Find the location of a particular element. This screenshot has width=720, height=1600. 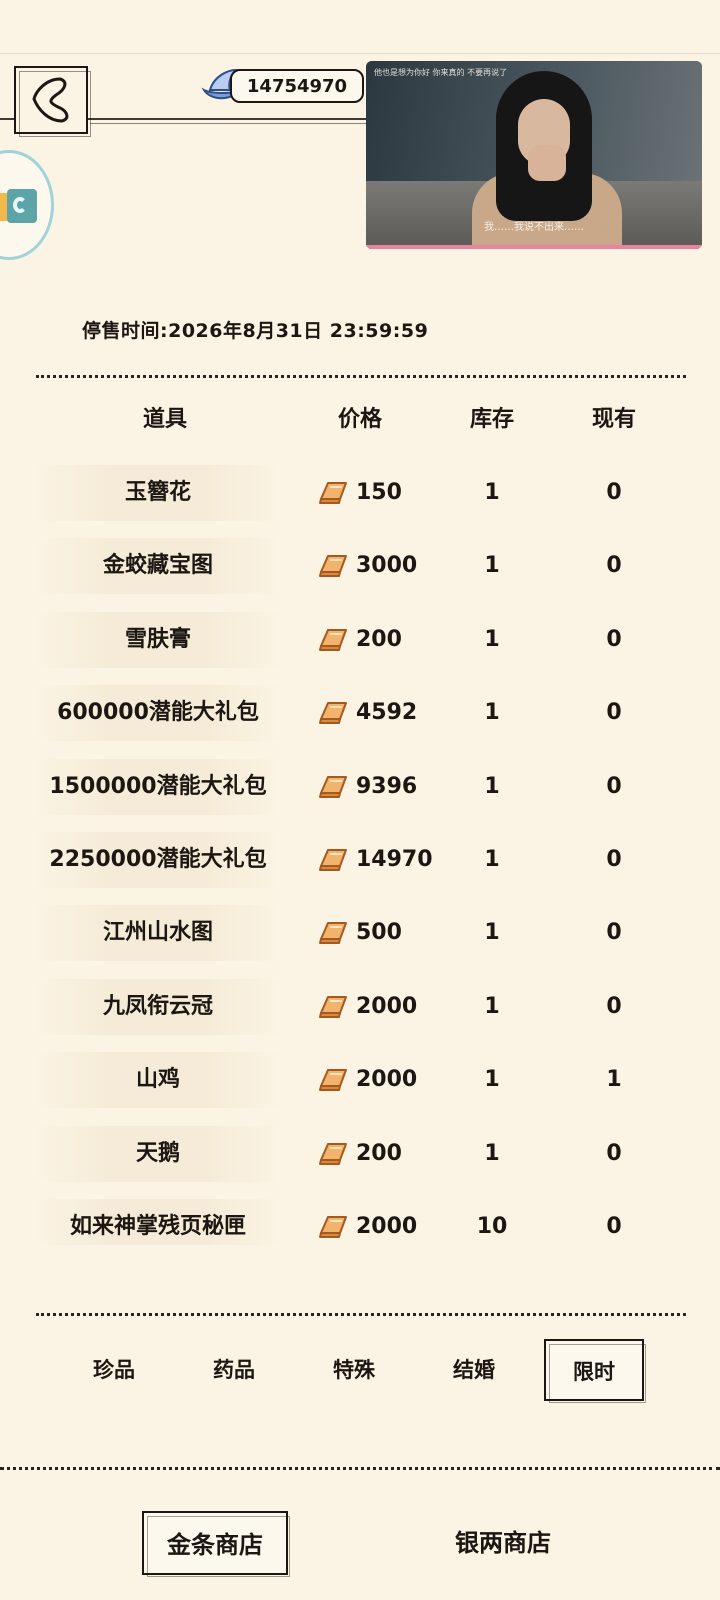

table-row: 2250000潜能大礼包 14970 1 0 is located at coordinates (361, 860).